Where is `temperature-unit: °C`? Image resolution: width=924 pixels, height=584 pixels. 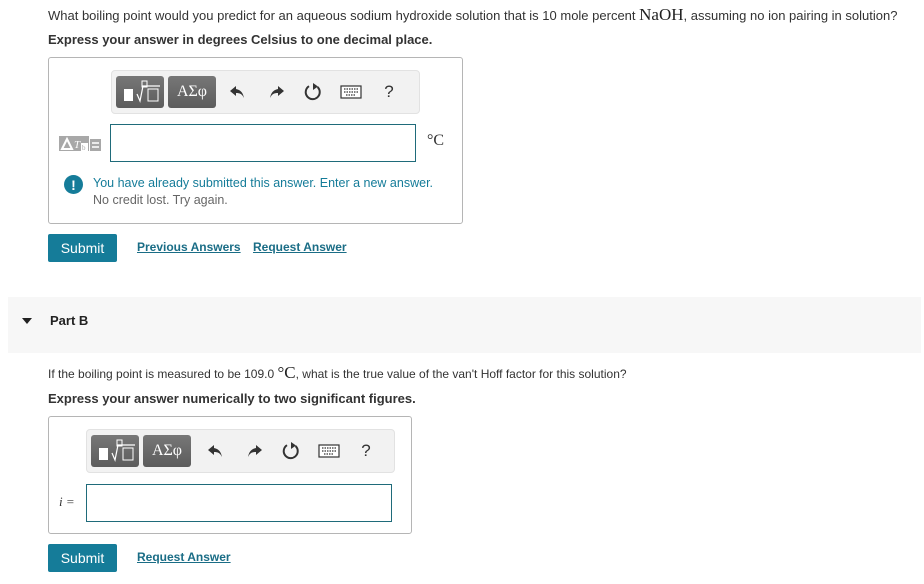 temperature-unit: °C is located at coordinates (286, 372).